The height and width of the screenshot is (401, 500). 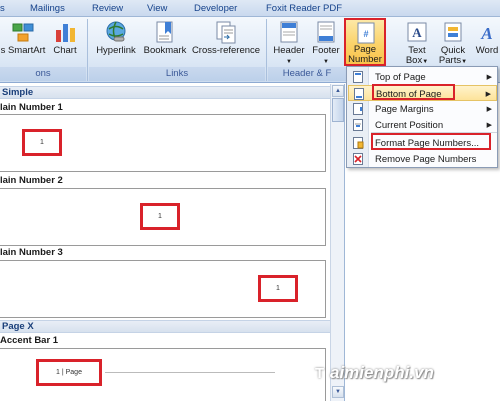 What do you see at coordinates (65, 50) in the screenshot?
I see `chart-label: Chart` at bounding box center [65, 50].